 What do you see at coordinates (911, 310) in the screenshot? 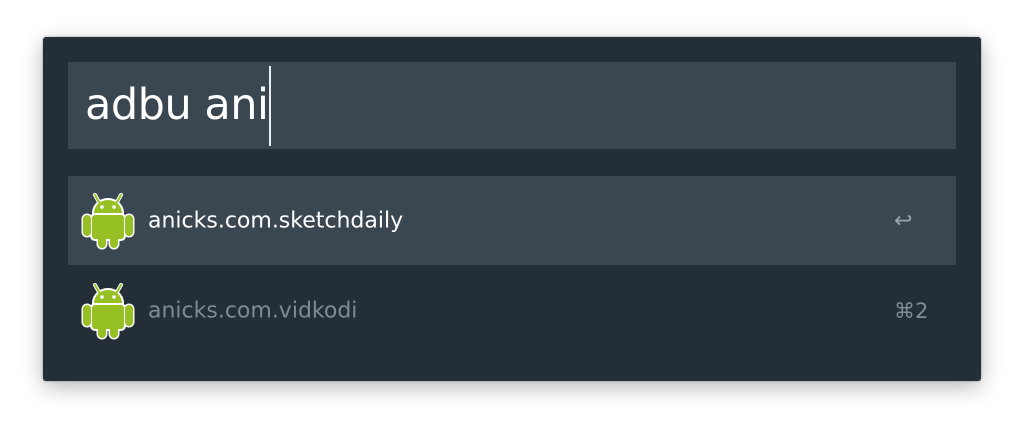
I see `cmd-2-shortcut: ⌘2` at bounding box center [911, 310].